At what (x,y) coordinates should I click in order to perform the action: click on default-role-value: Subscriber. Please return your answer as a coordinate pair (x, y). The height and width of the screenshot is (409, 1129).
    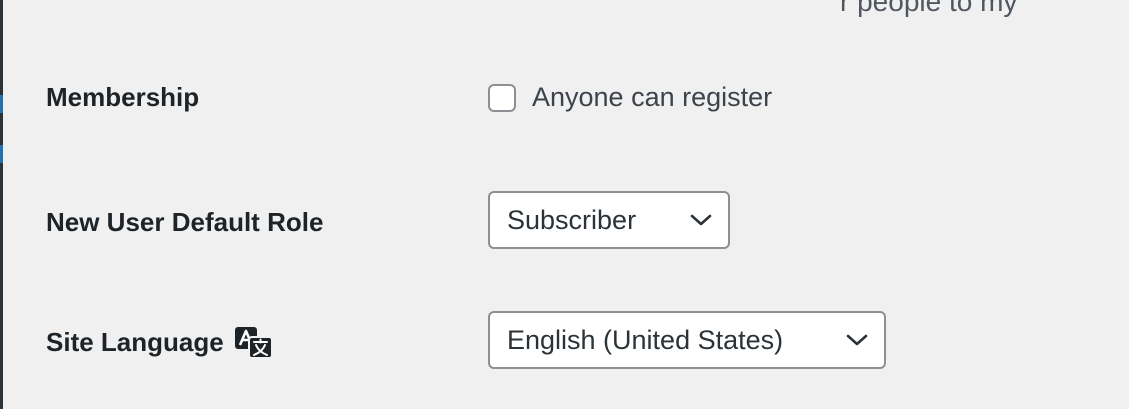
    Looking at the image, I should click on (572, 219).